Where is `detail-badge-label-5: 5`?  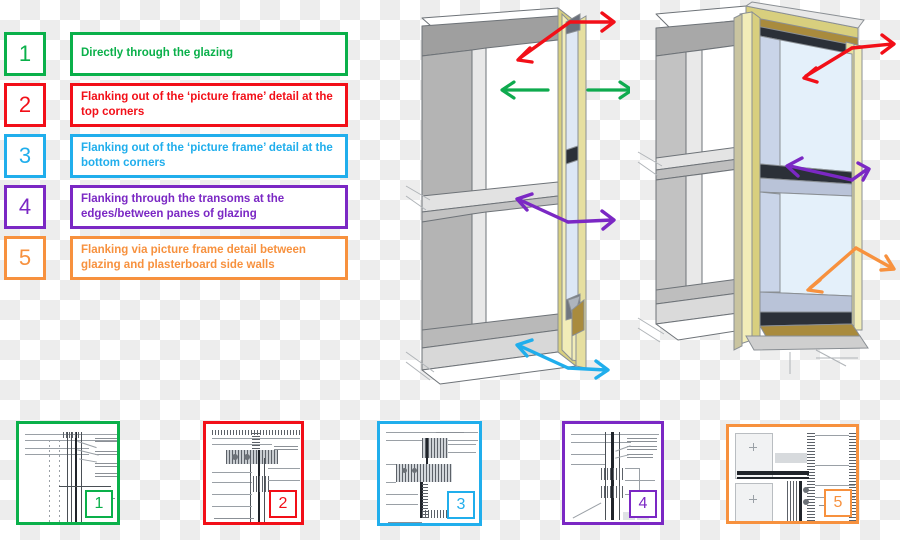
detail-badge-label-5: 5 is located at coordinates (838, 502).